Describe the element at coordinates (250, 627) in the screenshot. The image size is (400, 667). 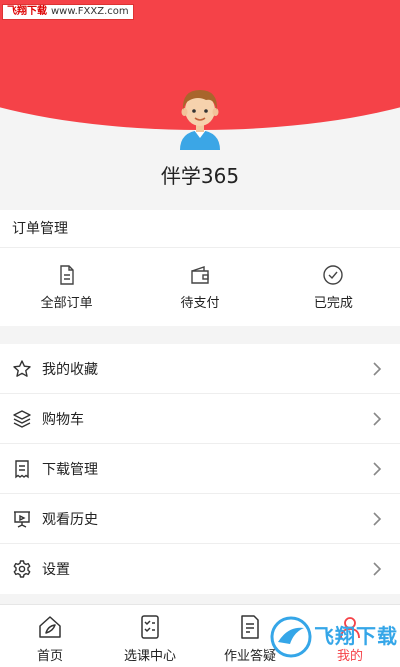
I see `homework-icon` at that location.